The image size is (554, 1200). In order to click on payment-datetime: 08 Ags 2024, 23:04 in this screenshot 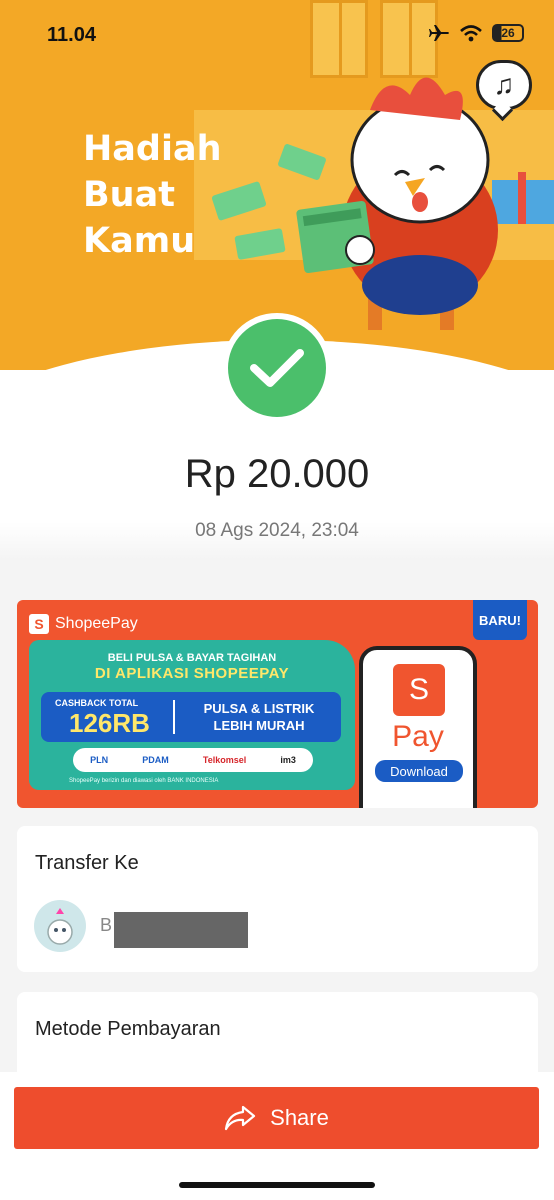, I will do `click(277, 530)`.